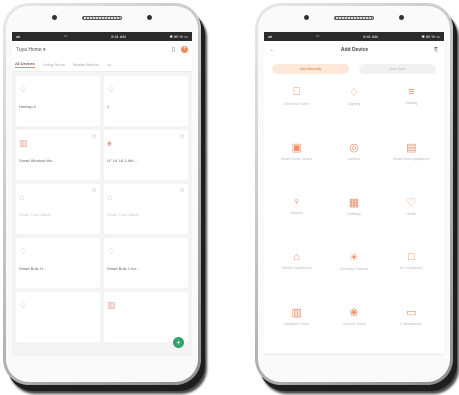 The image size is (459, 395). What do you see at coordinates (58, 101) in the screenshot?
I see `device-card: ♢ Hemisp.0 ›` at bounding box center [58, 101].